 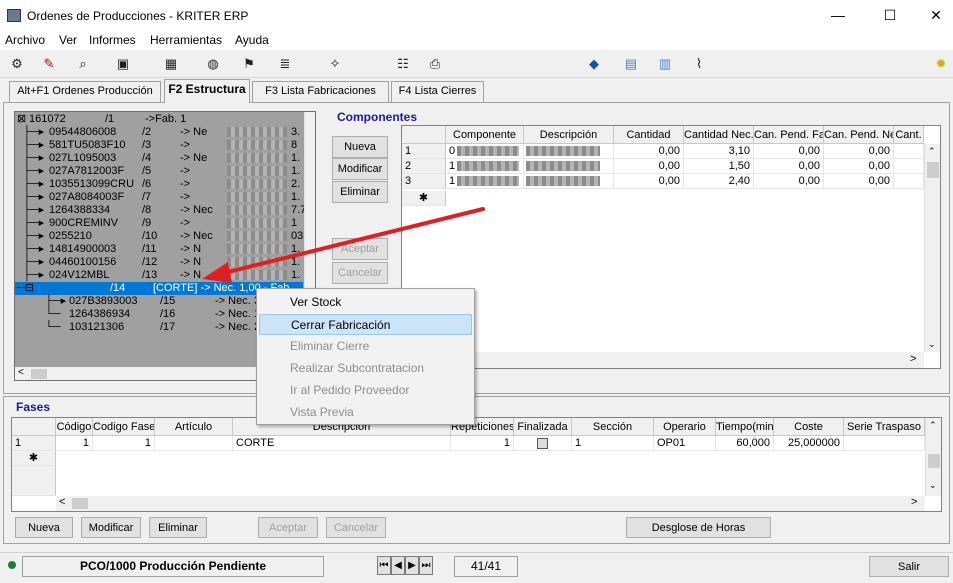 I want to click on fases-cell-tiempo: 60,000, so click(x=745, y=443).